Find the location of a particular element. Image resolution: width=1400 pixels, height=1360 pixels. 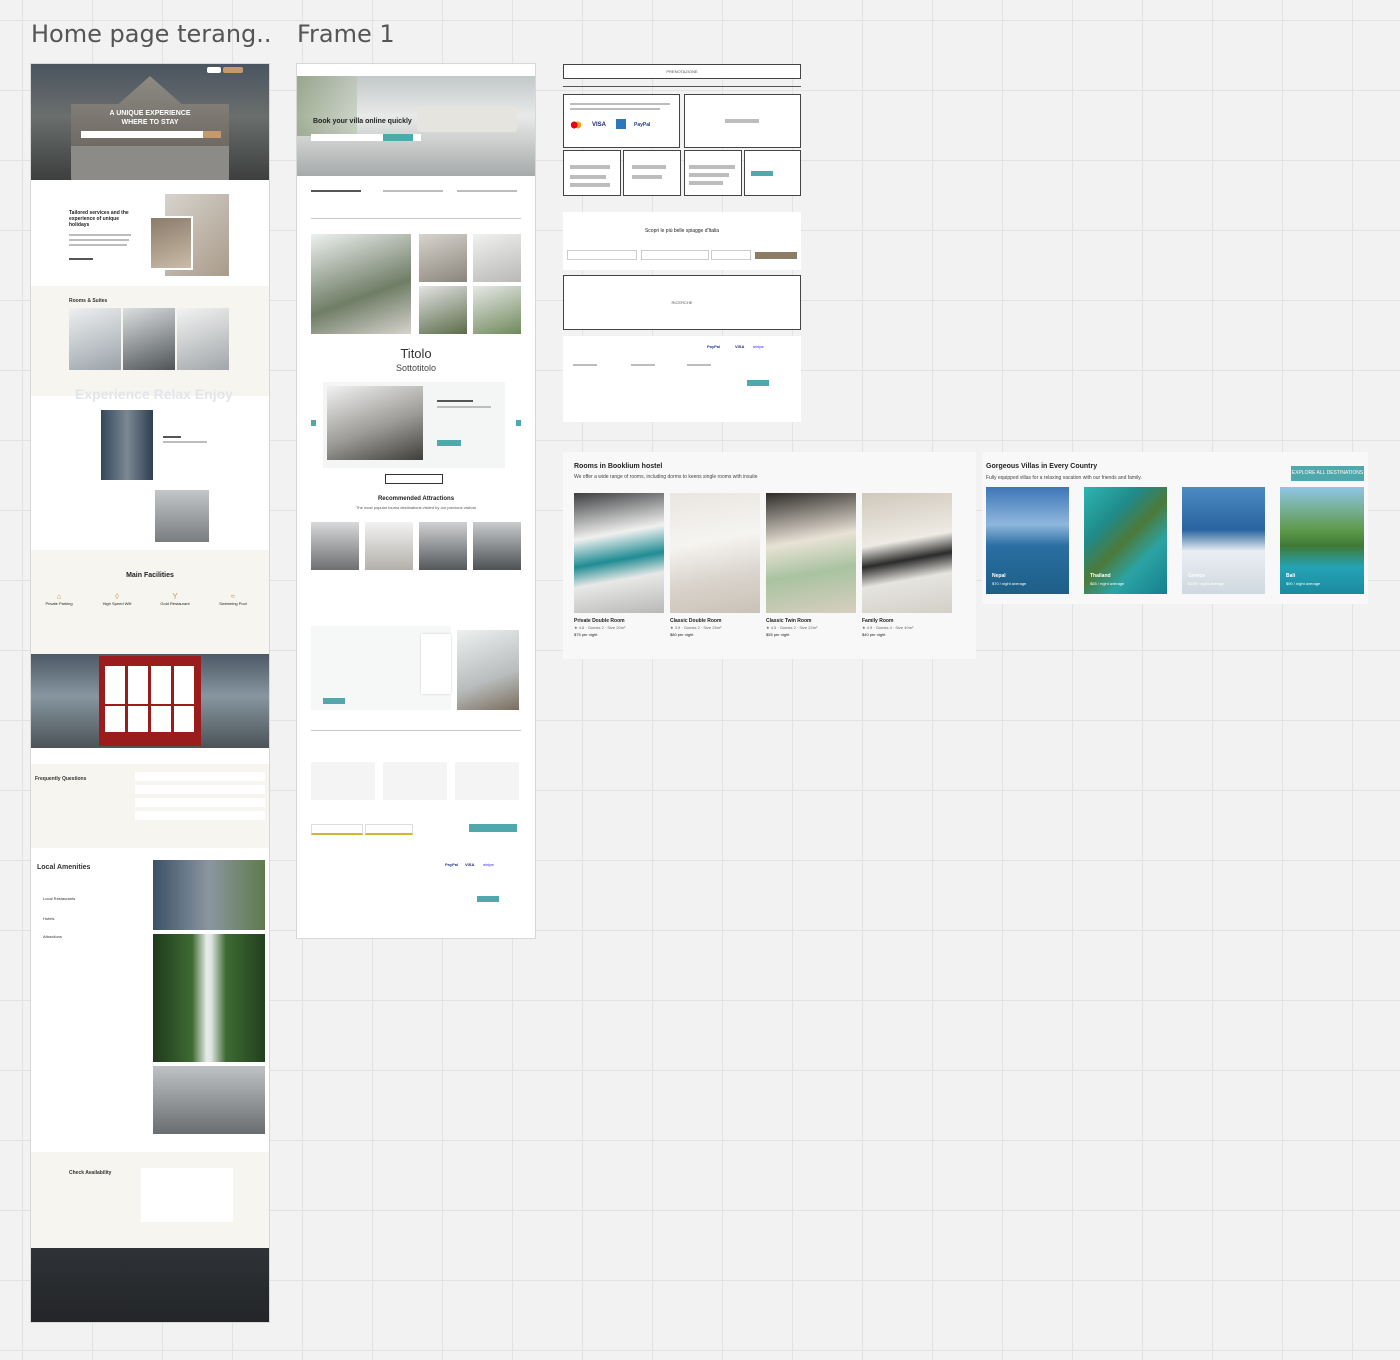

facility-1: ⌂ Private Parking is located at coordinates (59, 599).